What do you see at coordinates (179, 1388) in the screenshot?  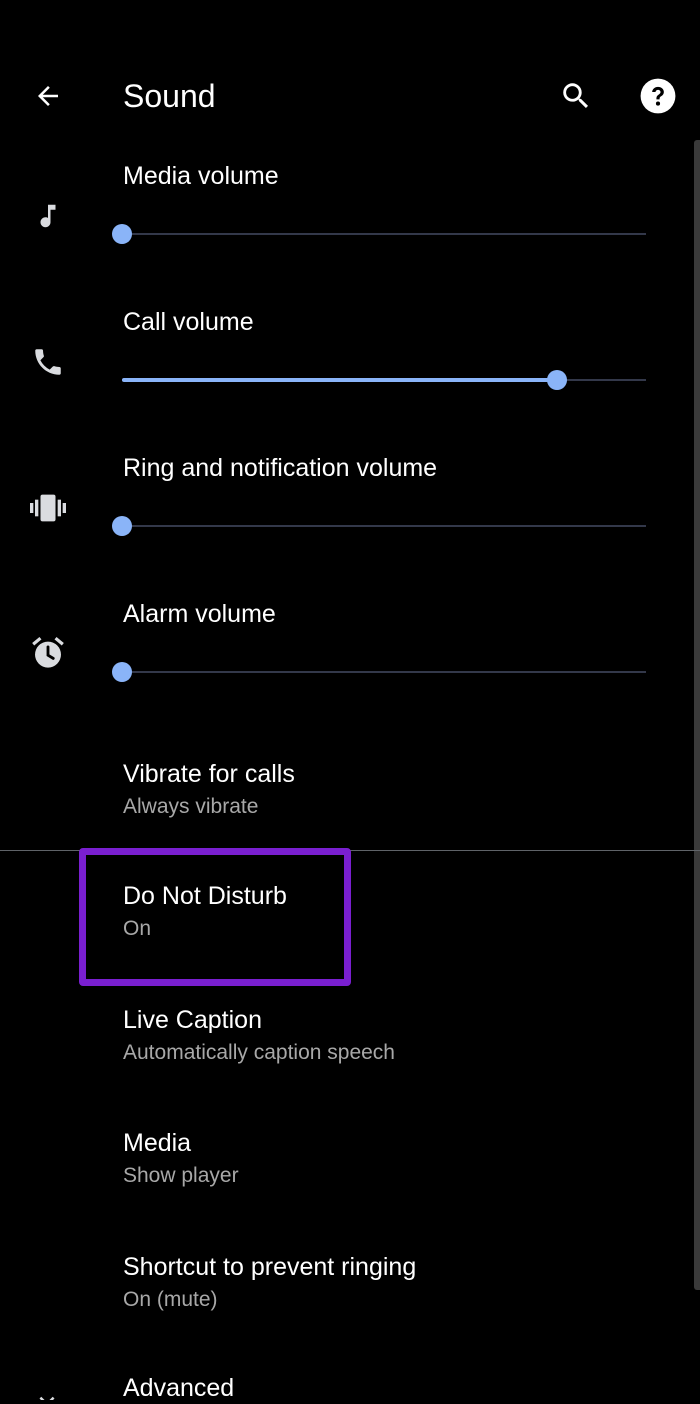 I see `pref-title: Advanced` at bounding box center [179, 1388].